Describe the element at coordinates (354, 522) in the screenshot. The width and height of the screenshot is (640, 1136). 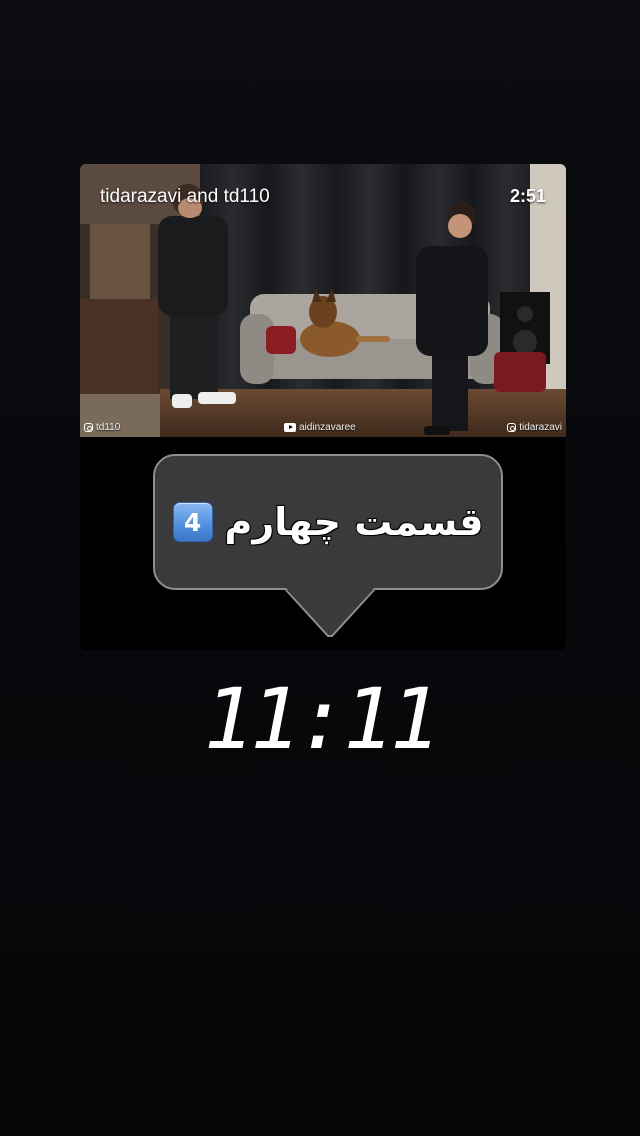
I see `bubble-text: قسمت چهارم` at that location.